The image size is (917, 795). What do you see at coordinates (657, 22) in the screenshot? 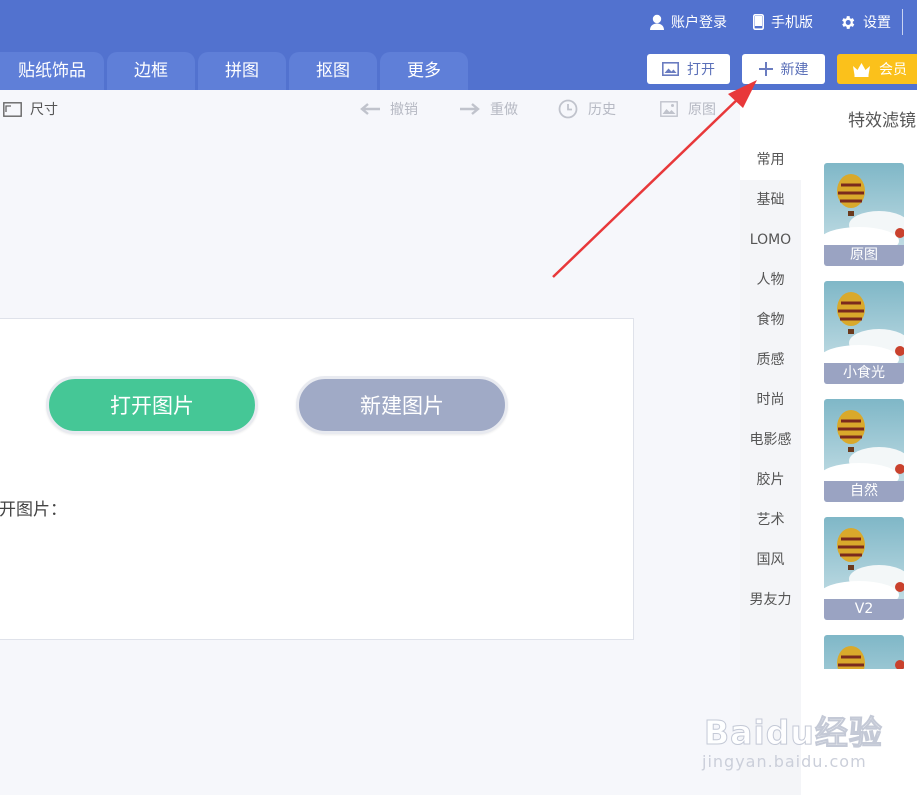
I see `user-icon` at bounding box center [657, 22].